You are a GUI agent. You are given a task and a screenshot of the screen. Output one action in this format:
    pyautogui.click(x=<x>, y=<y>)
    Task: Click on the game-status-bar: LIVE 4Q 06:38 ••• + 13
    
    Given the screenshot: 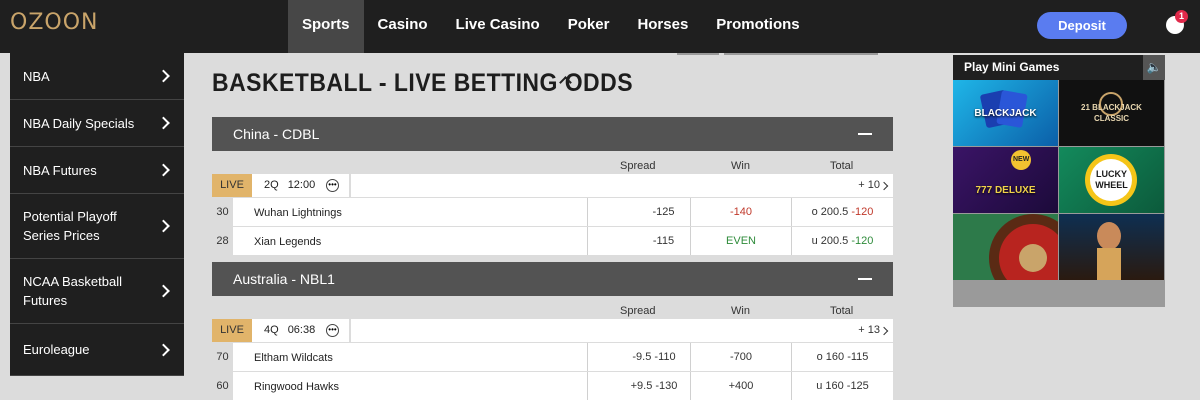 What is the action you would take?
    pyautogui.click(x=552, y=330)
    